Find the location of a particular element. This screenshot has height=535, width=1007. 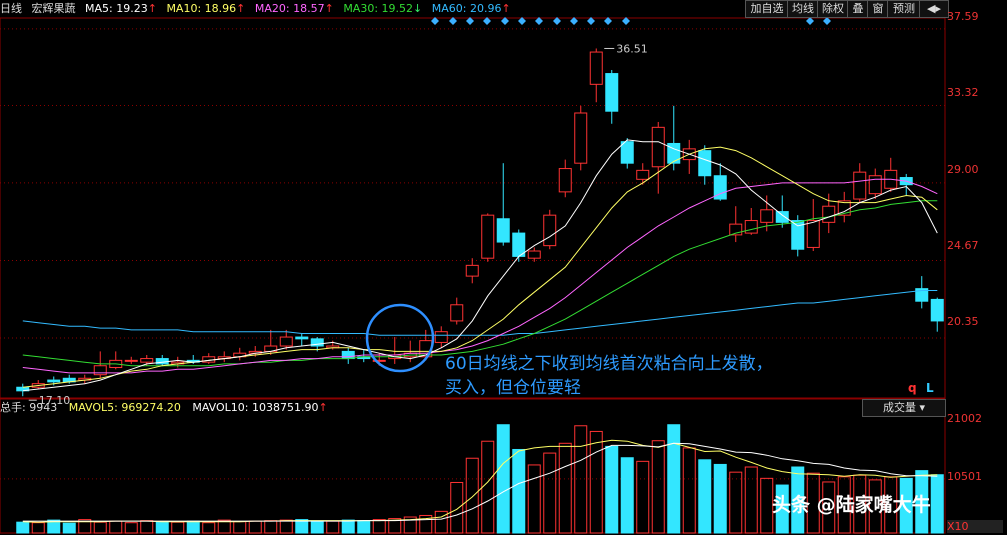

ma30-label: MA30: 19.52↓ is located at coordinates (383, 8).